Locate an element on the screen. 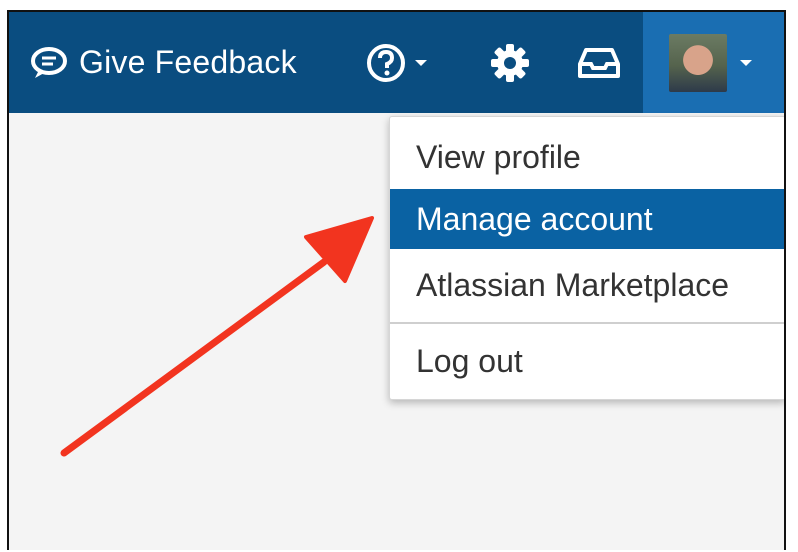 The width and height of the screenshot is (798, 552). gear-icon is located at coordinates (510, 62).